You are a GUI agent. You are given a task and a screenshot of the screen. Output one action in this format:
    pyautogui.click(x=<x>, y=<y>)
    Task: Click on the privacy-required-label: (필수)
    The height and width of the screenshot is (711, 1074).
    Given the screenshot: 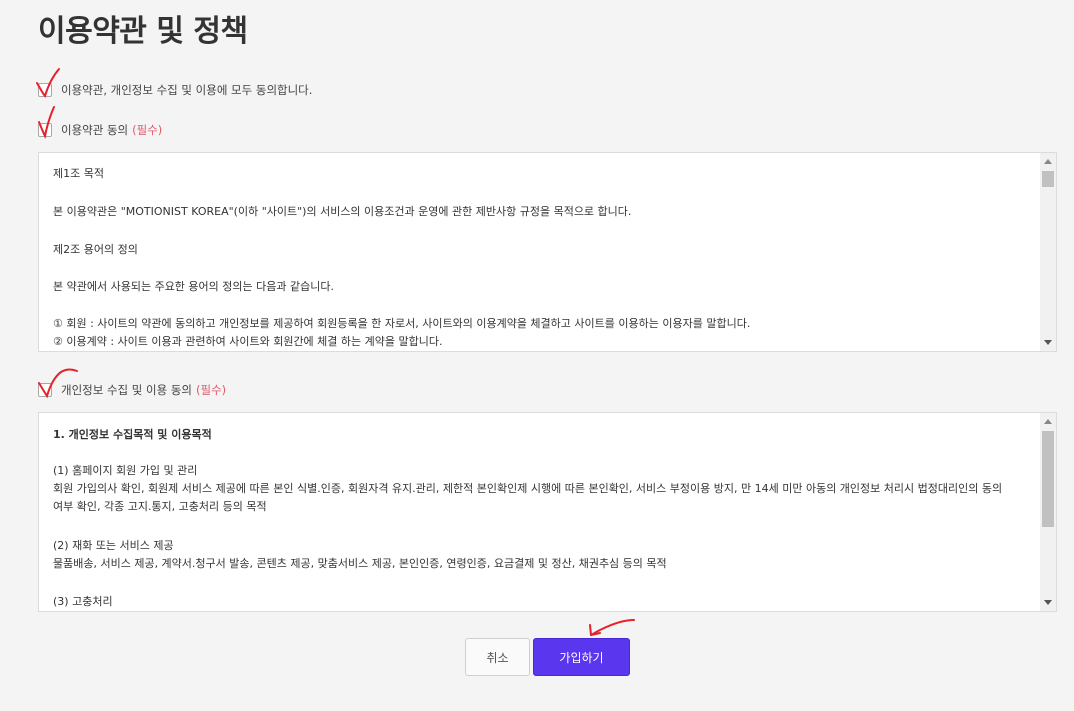 What is the action you would take?
    pyautogui.click(x=211, y=390)
    